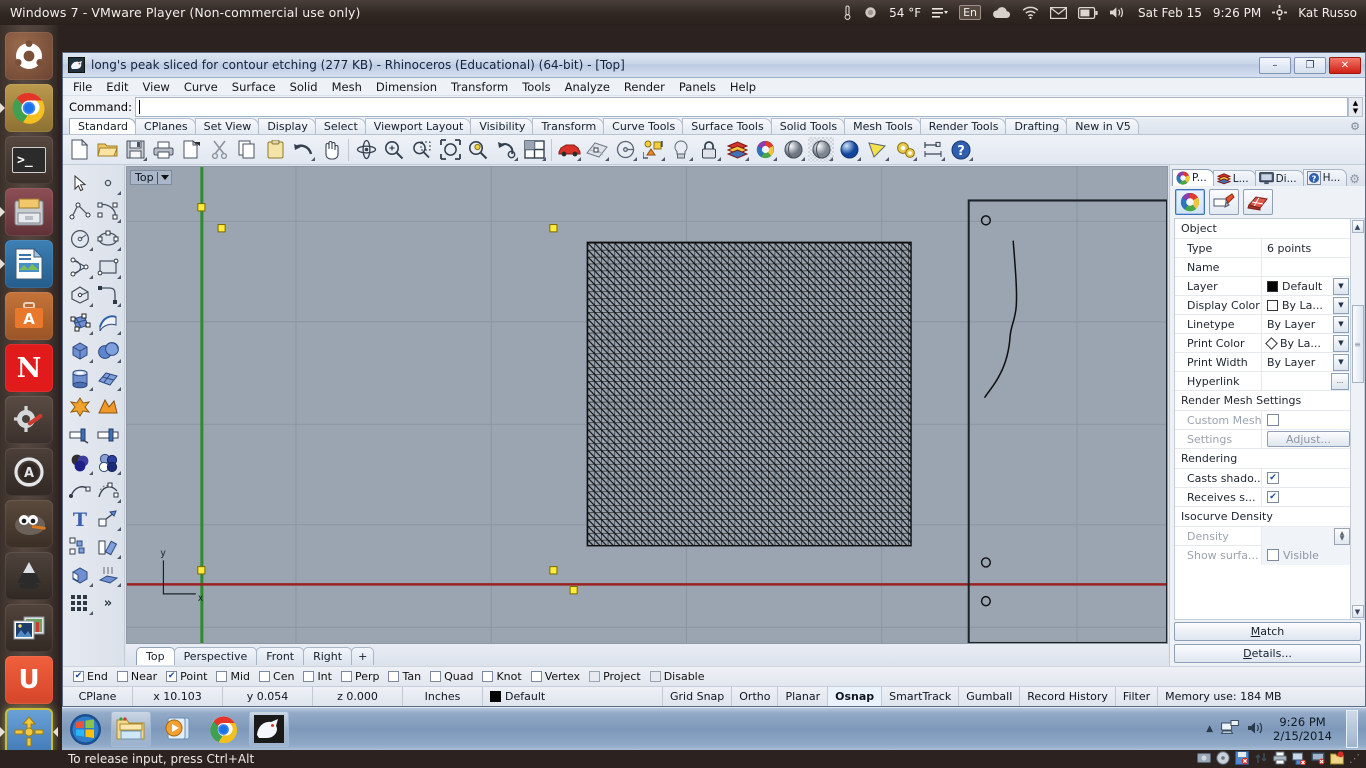 The height and width of the screenshot is (768, 1366). I want to click on menu-item-tools: Tools, so click(536, 87).